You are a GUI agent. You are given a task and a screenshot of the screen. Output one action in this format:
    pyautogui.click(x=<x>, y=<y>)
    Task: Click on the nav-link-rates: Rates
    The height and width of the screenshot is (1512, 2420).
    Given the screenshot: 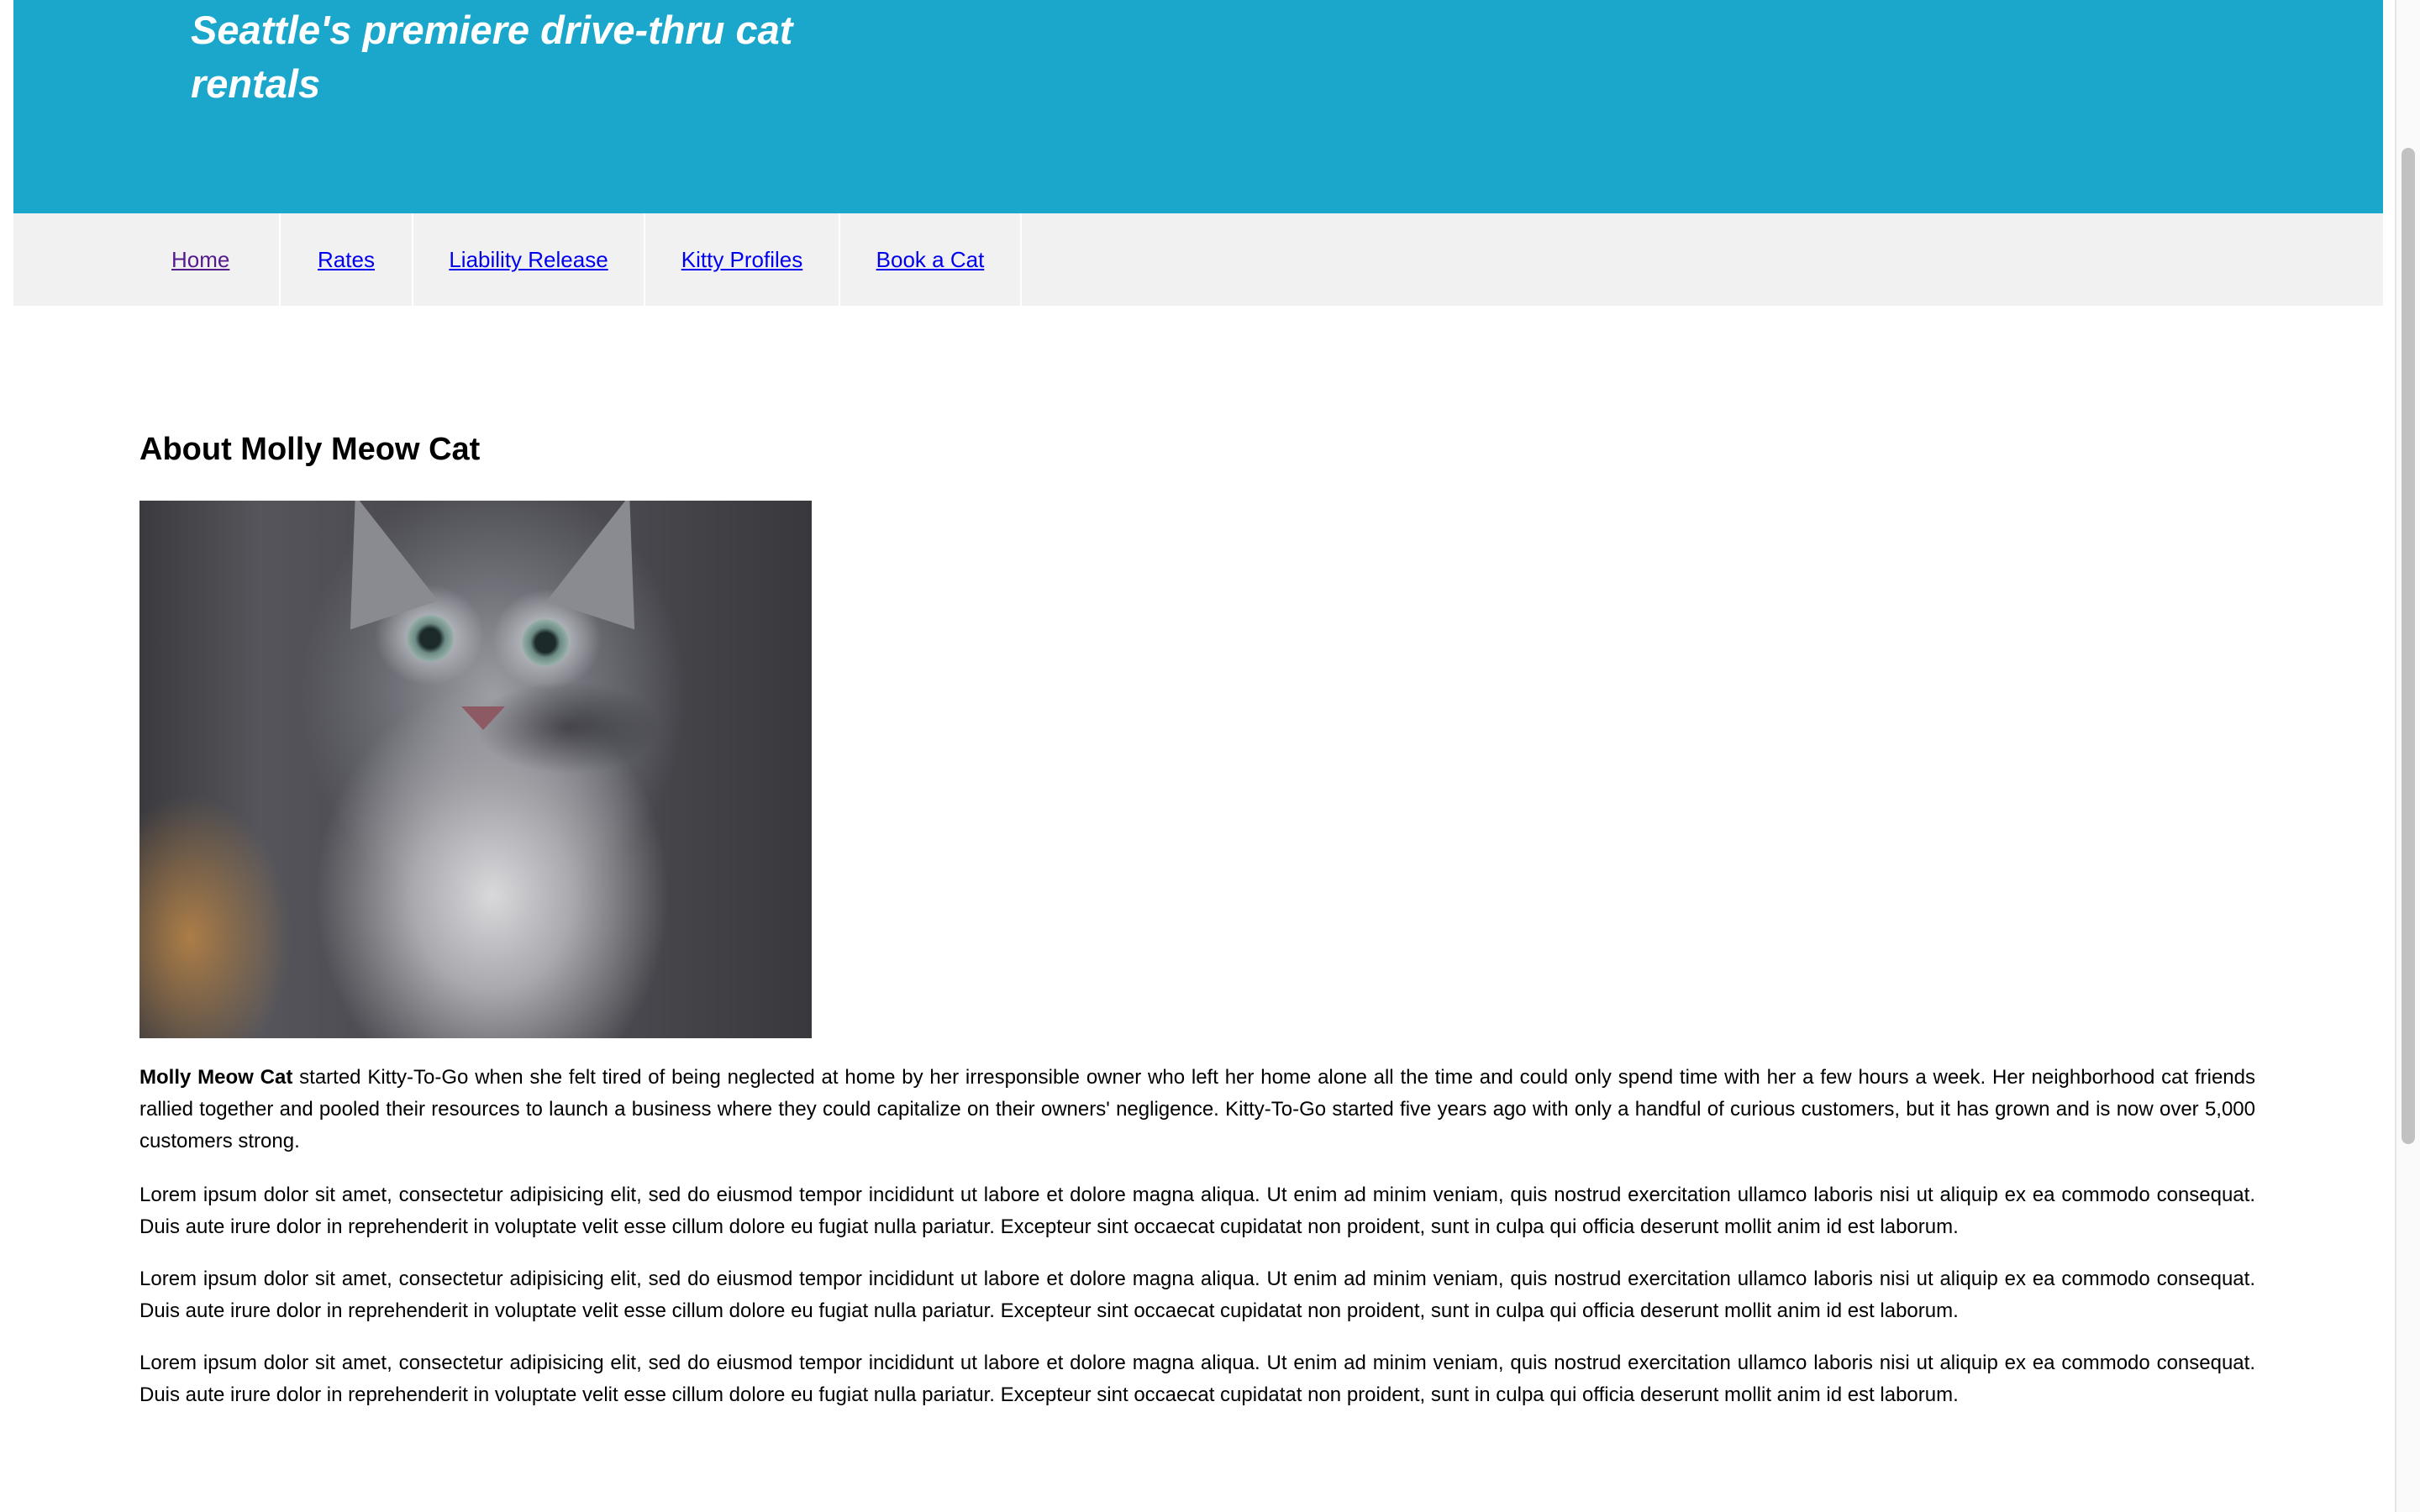 What is the action you would take?
    pyautogui.click(x=346, y=259)
    